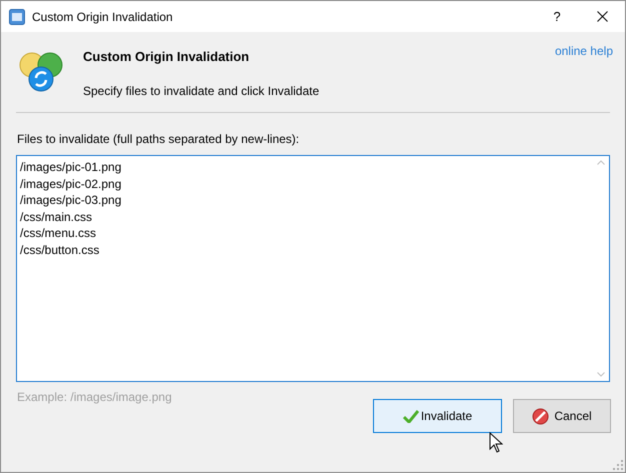 The image size is (626, 473). What do you see at coordinates (541, 416) in the screenshot?
I see `no-entry-icon` at bounding box center [541, 416].